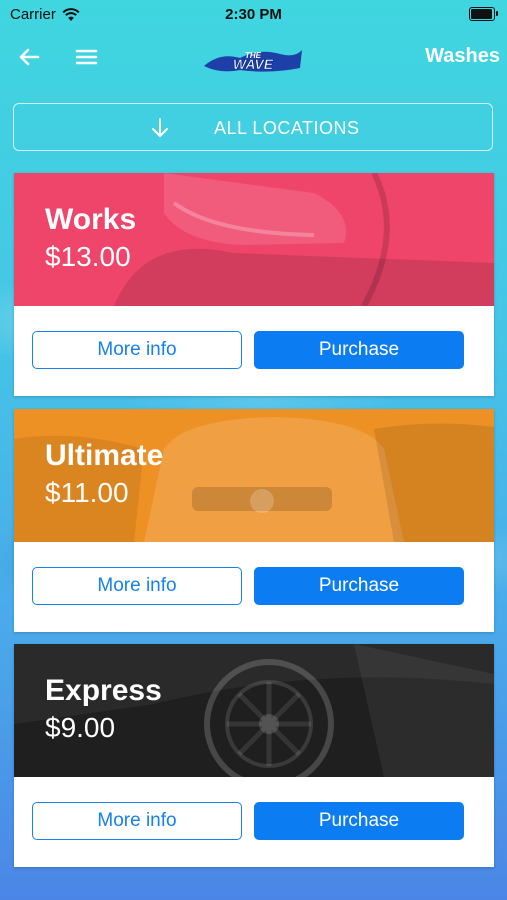 This screenshot has height=900, width=507. I want to click on card-hero: Ultimate $11.00, so click(254, 475).